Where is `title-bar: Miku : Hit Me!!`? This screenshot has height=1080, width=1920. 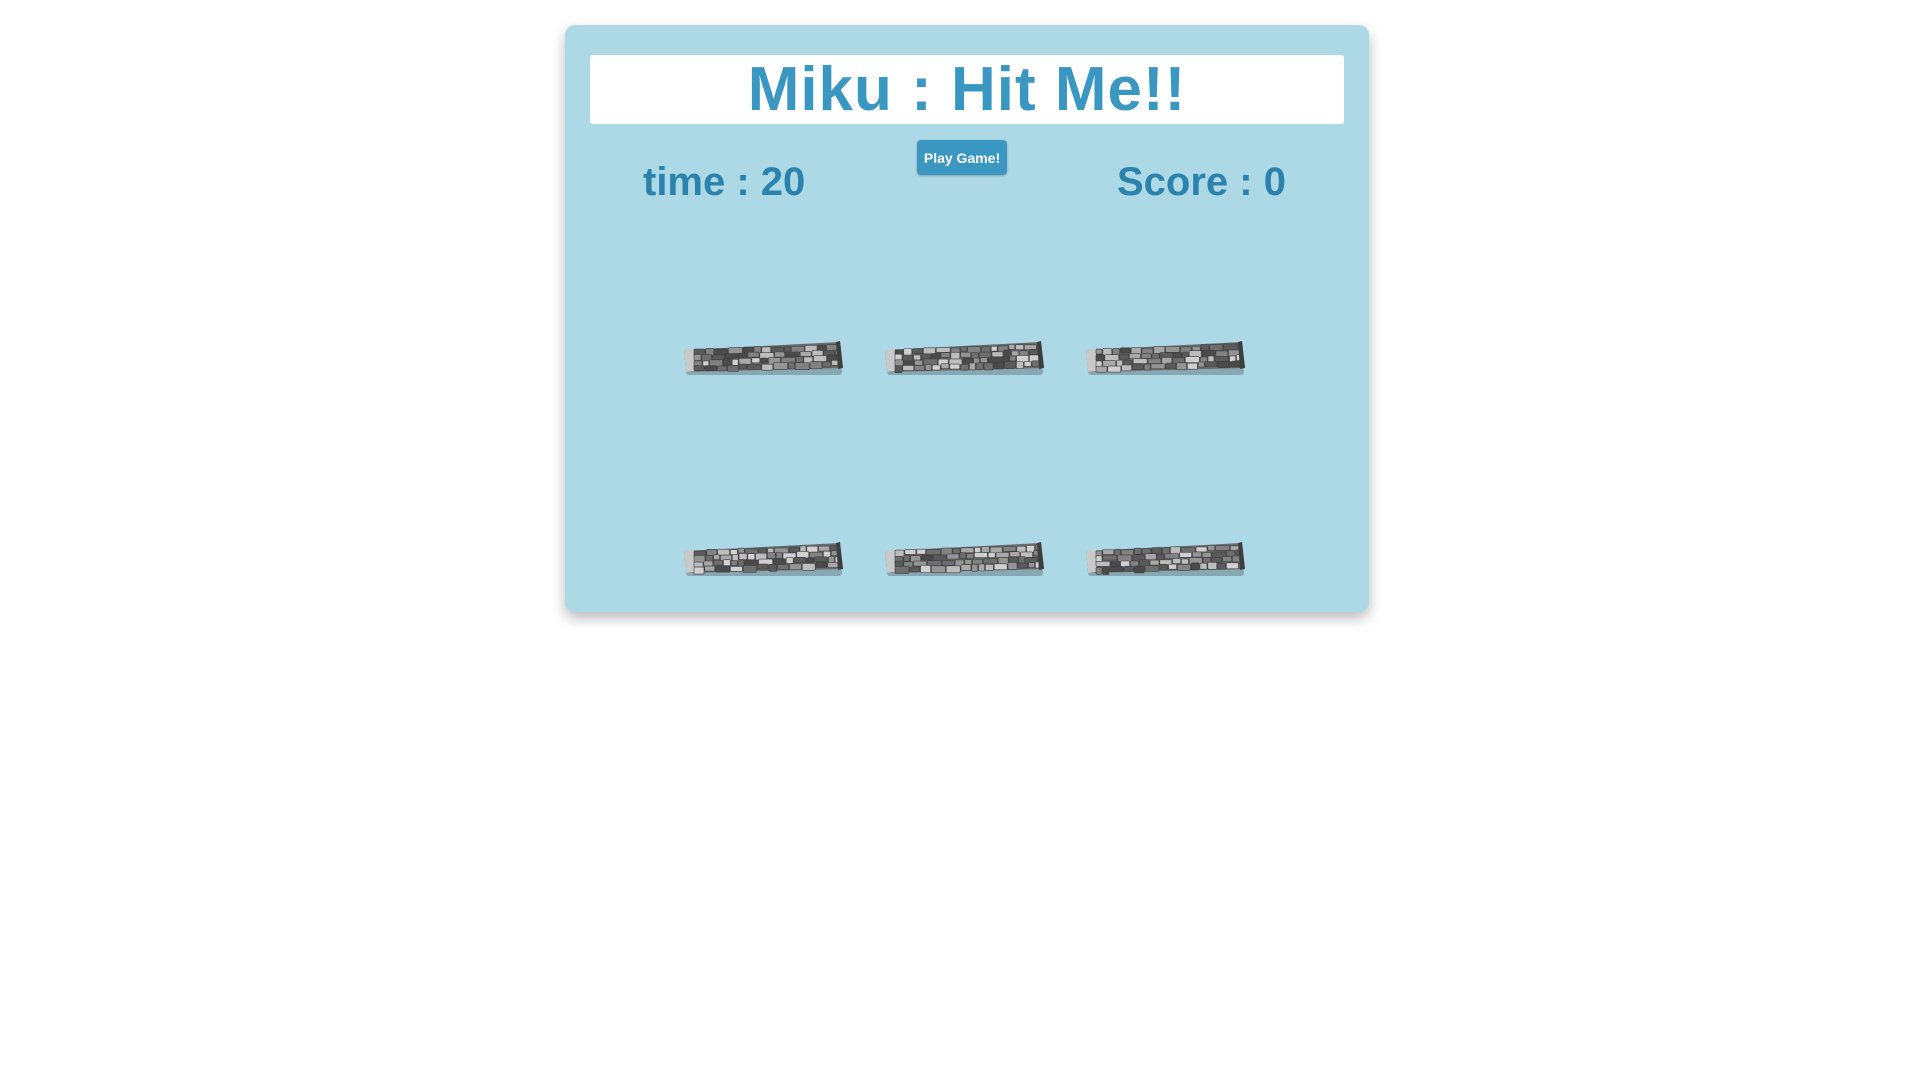 title-bar: Miku : Hit Me!! is located at coordinates (967, 89).